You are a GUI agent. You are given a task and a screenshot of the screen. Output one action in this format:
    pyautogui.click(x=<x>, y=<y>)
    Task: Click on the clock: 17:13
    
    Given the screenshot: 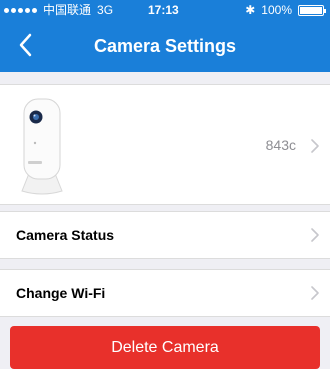 What is the action you would take?
    pyautogui.click(x=163, y=10)
    